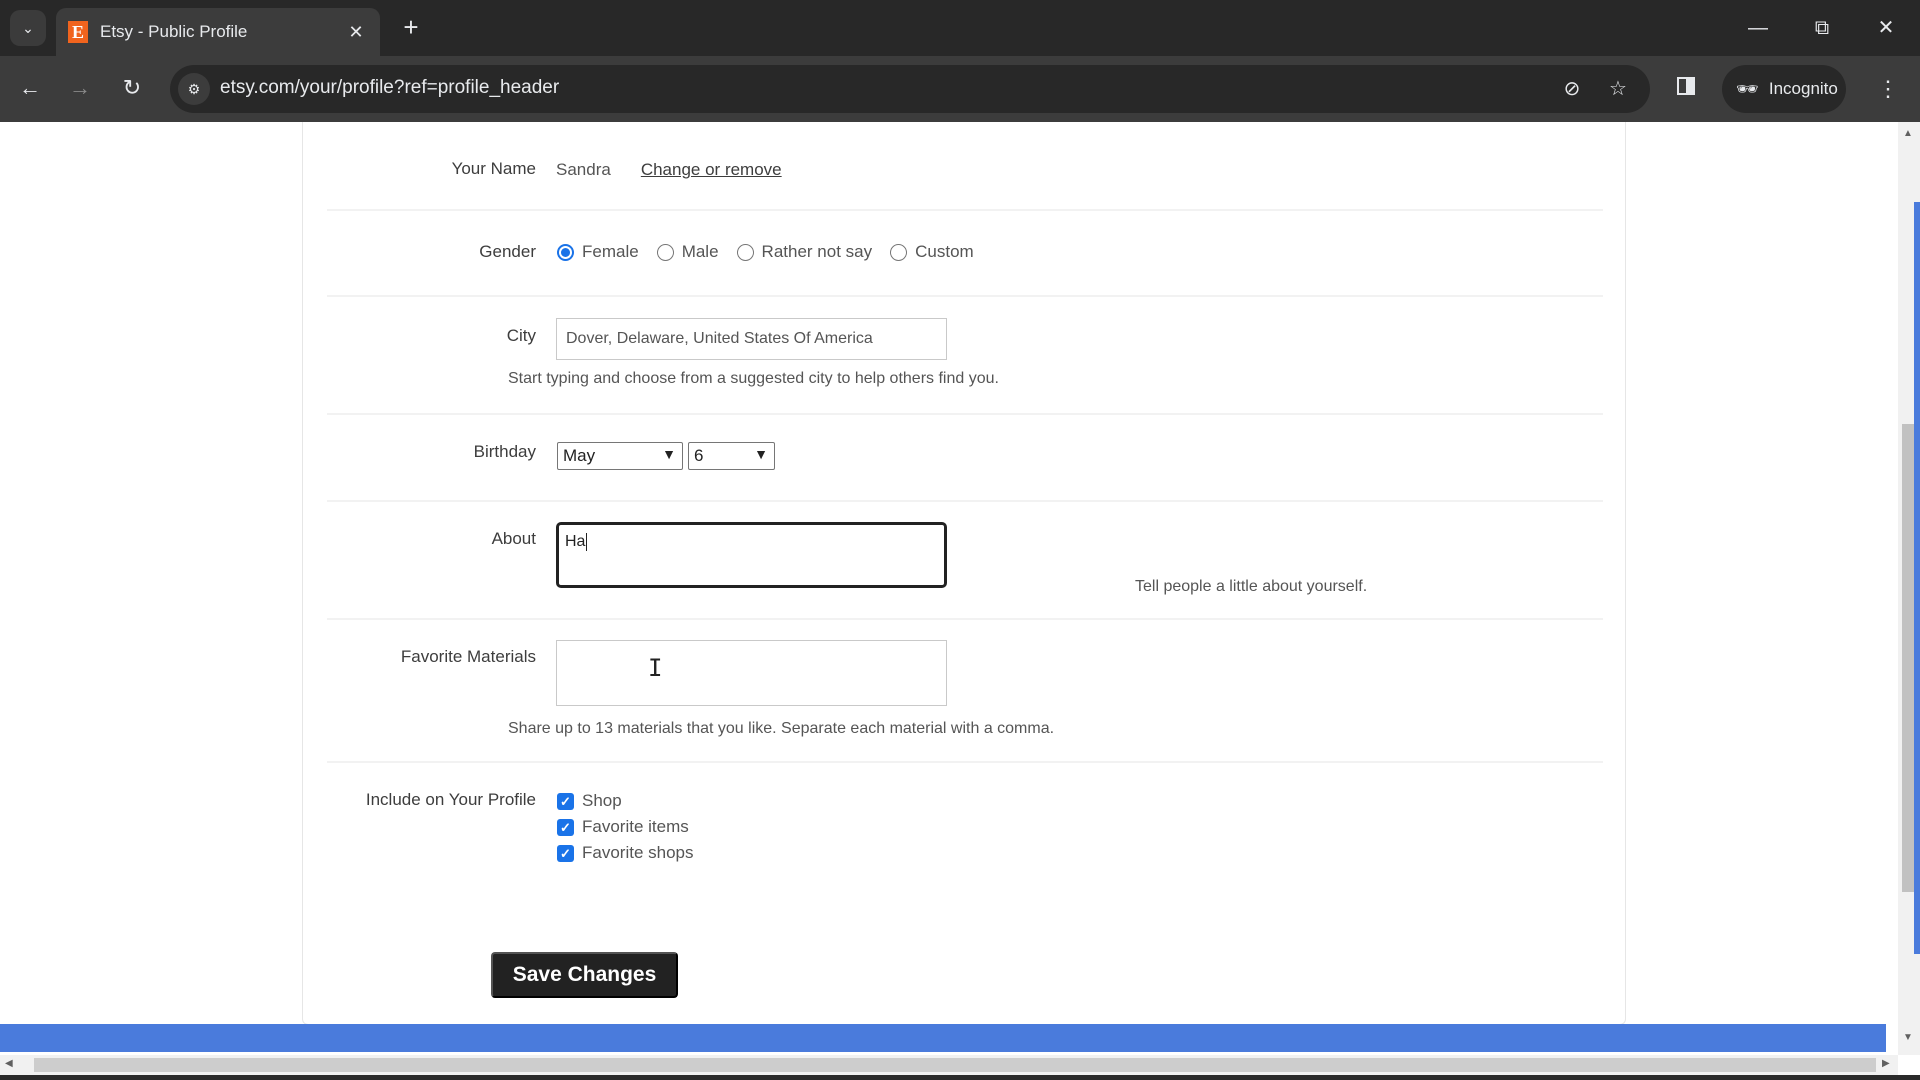  What do you see at coordinates (1618, 89) in the screenshot?
I see `bookmark-star-icon: ☆` at bounding box center [1618, 89].